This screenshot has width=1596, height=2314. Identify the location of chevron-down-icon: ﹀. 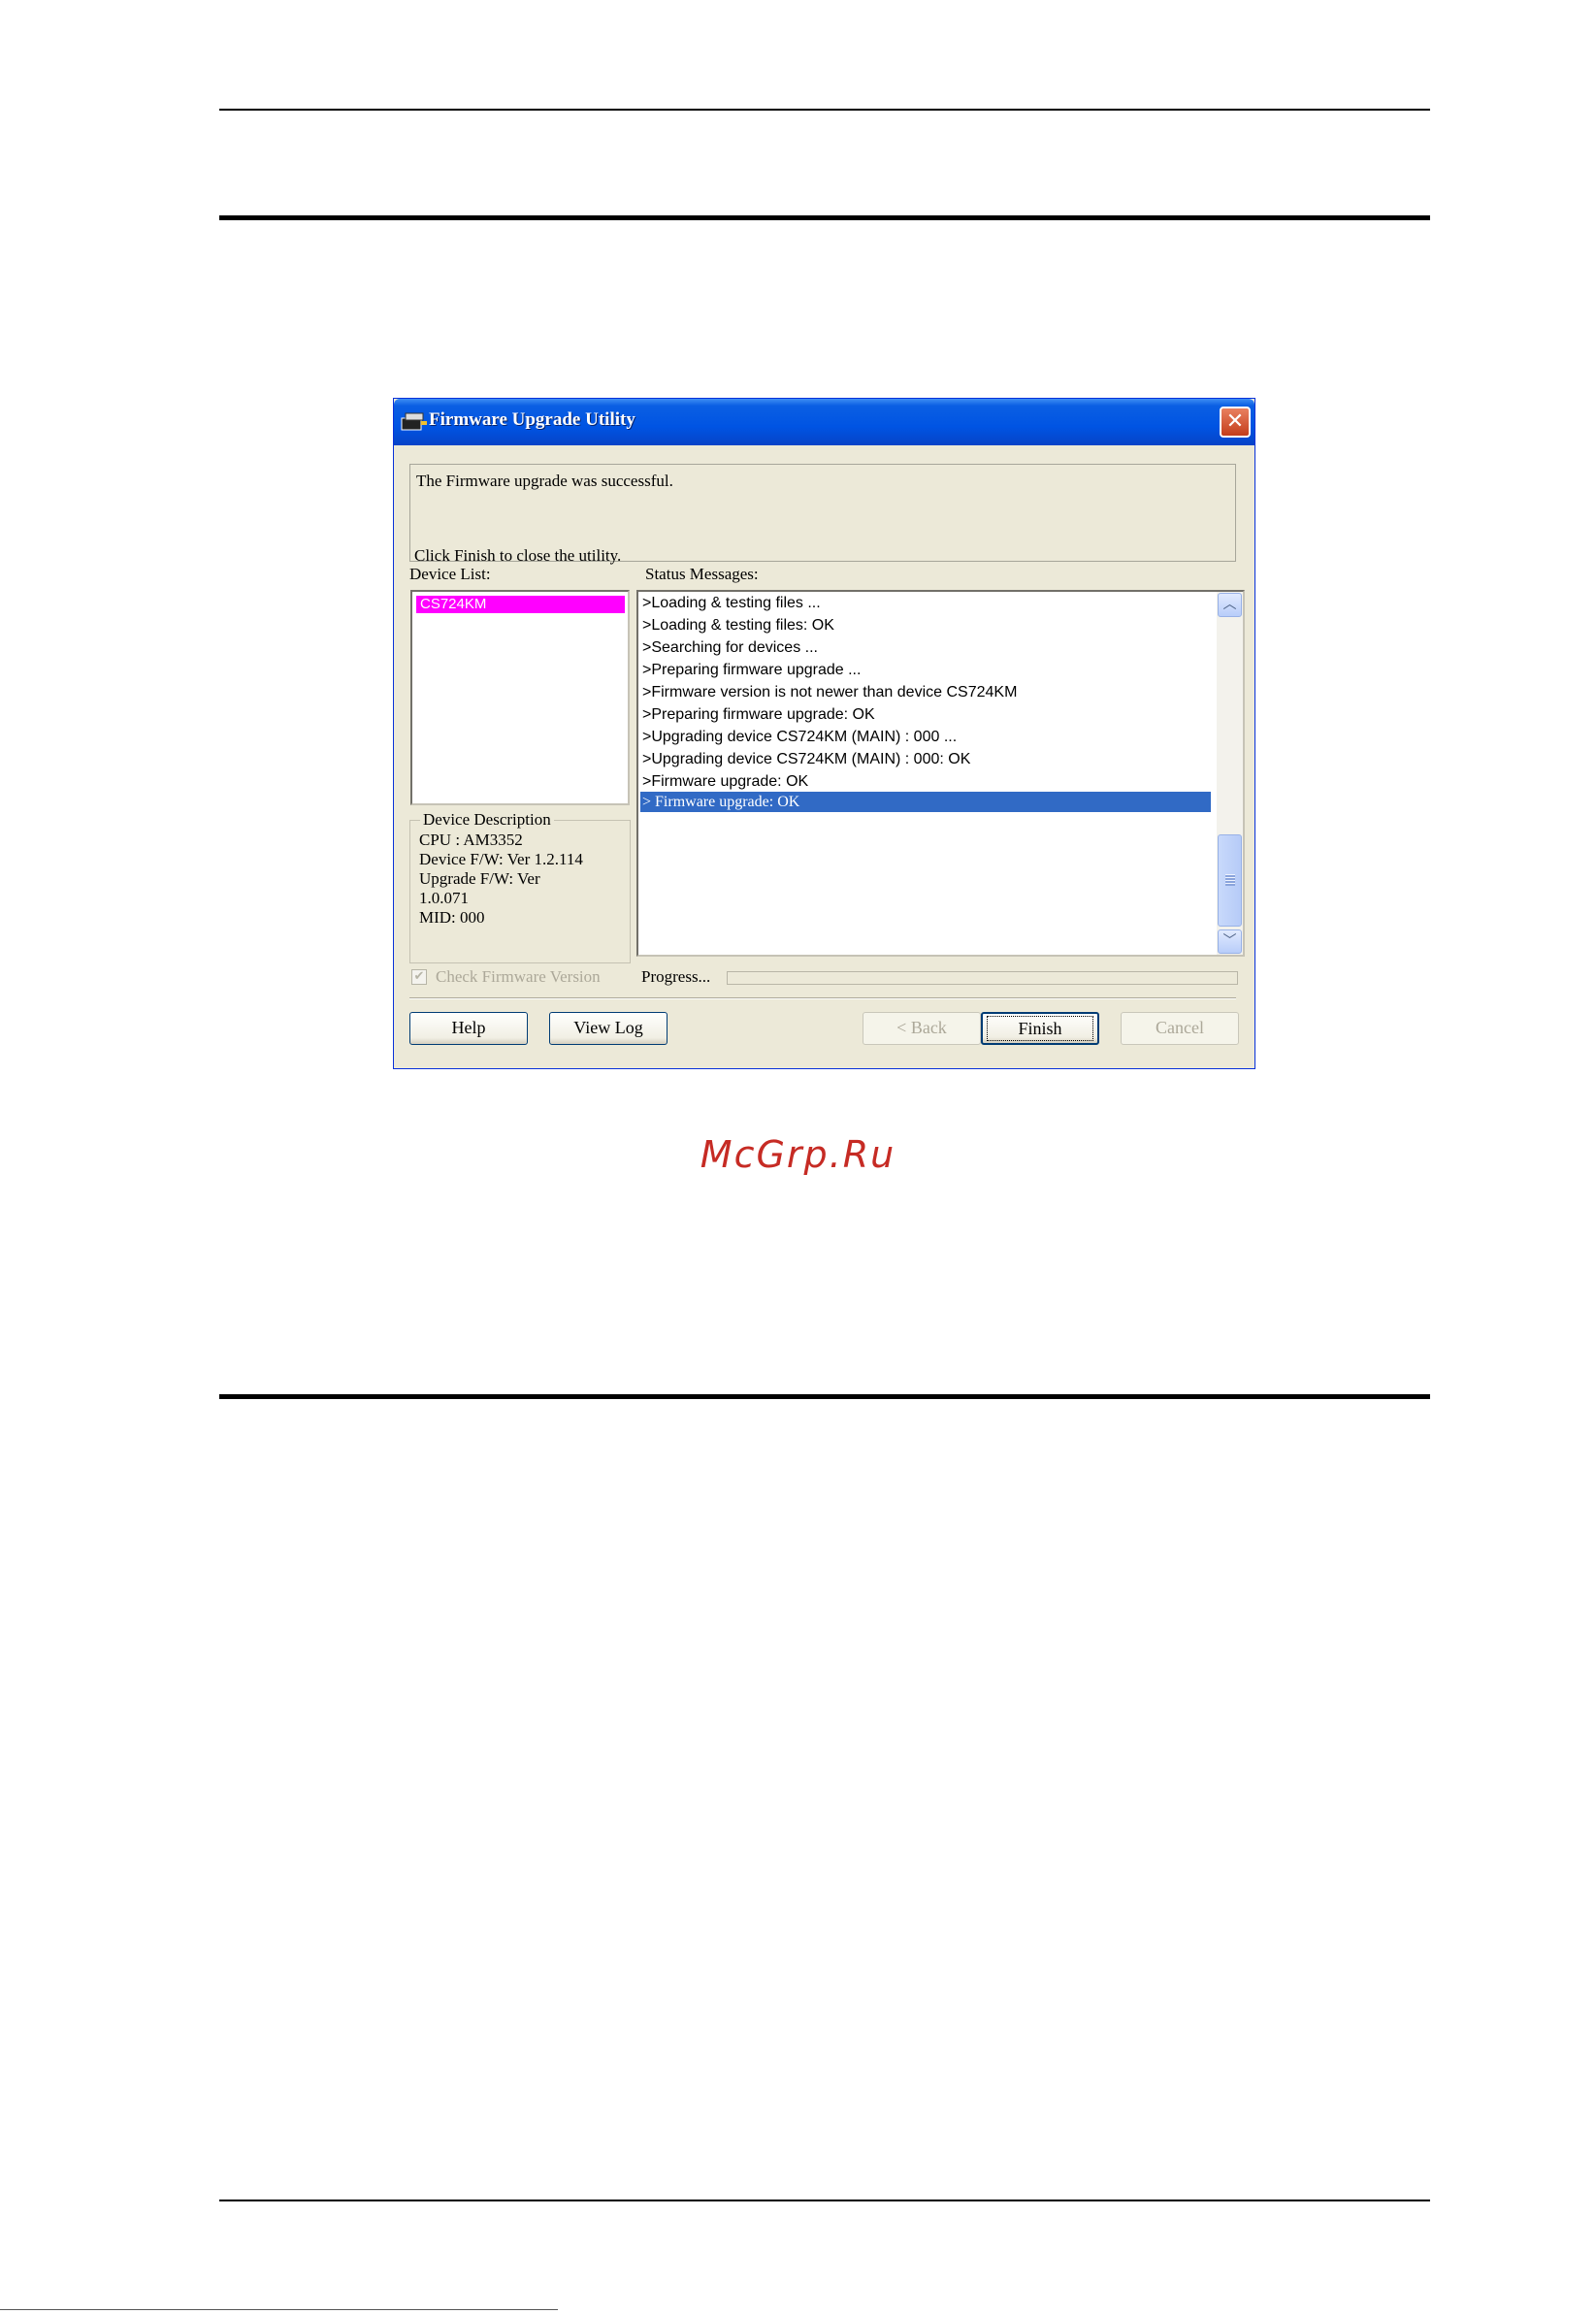
(1229, 941).